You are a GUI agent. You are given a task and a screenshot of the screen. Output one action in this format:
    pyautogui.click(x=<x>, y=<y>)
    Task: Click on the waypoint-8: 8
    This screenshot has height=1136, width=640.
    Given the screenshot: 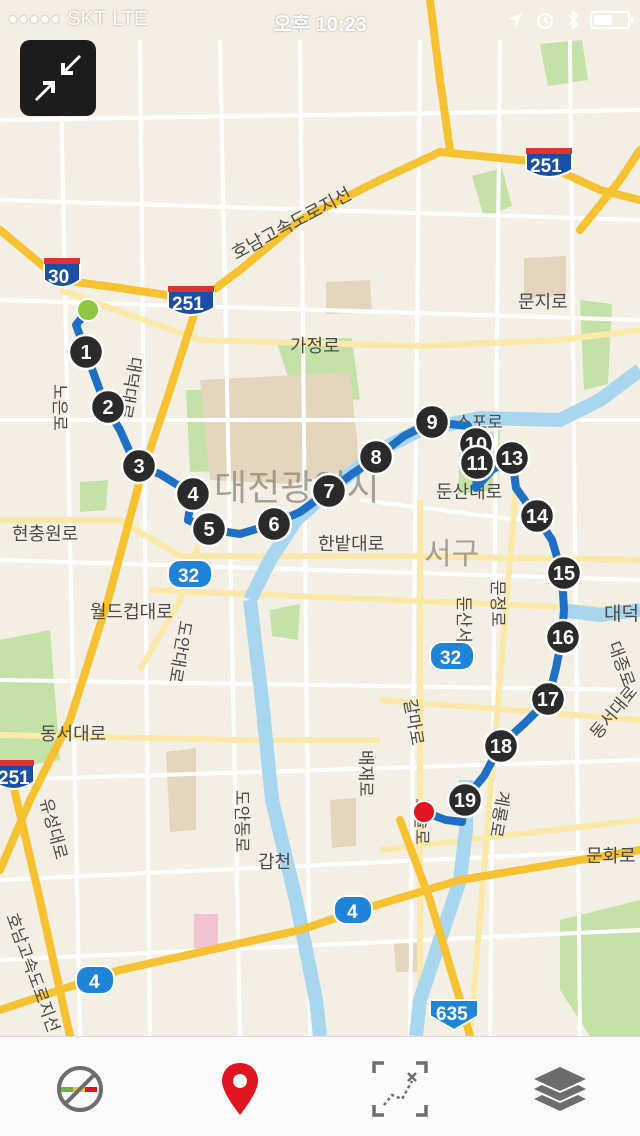 What is the action you would take?
    pyautogui.click(x=376, y=457)
    